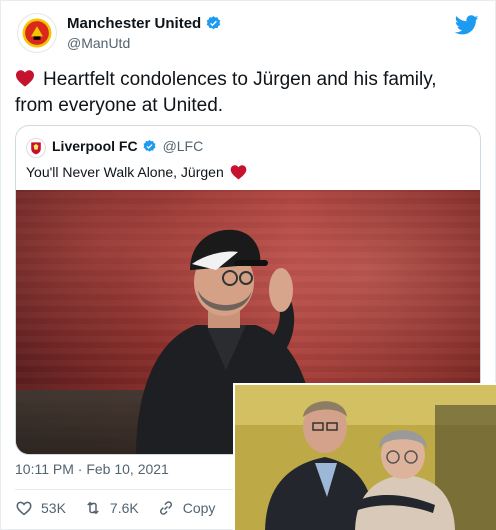  Describe the element at coordinates (37, 33) in the screenshot. I see `manutd-crest-icon` at that location.